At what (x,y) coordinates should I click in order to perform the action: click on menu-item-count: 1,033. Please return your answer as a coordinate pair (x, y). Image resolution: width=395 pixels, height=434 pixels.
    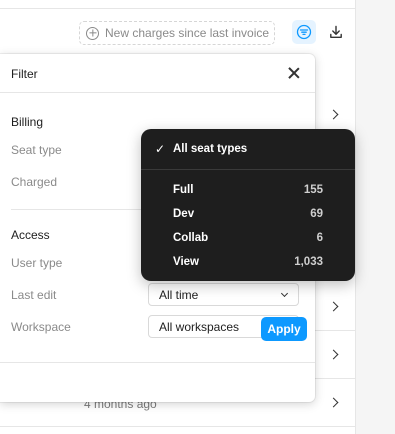
    Looking at the image, I should click on (308, 262).